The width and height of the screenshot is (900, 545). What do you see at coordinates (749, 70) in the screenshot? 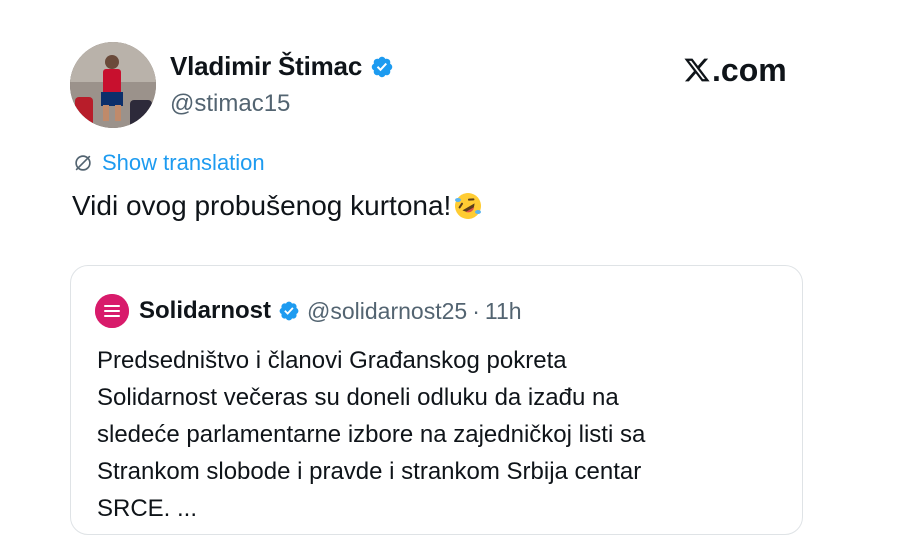
I see `logo-domain-text: .com` at bounding box center [749, 70].